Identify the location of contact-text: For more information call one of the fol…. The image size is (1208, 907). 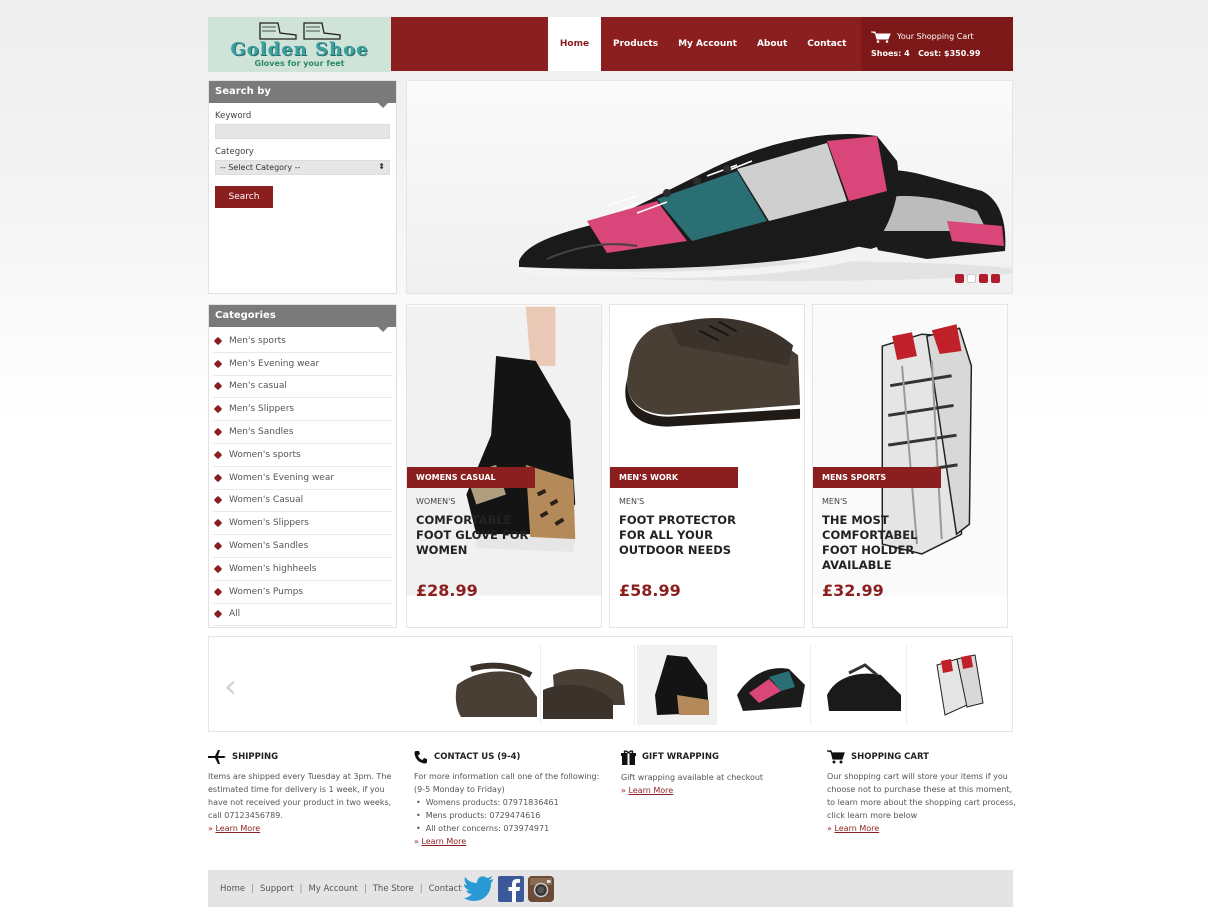
(507, 783).